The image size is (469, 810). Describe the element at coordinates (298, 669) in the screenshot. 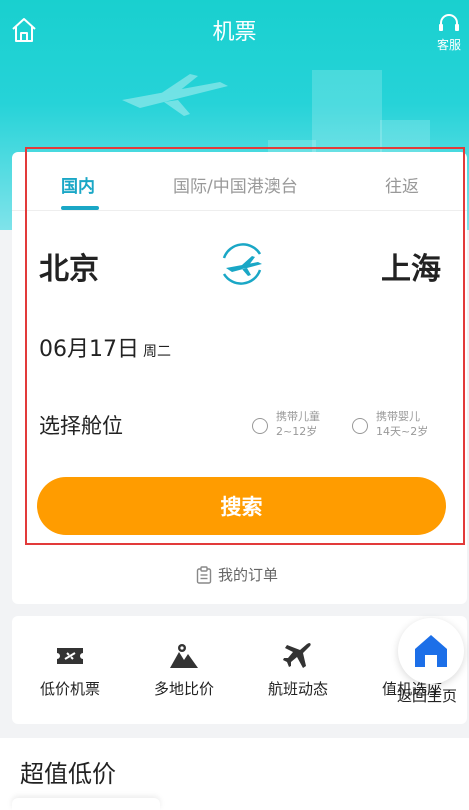

I see `quick-link-flight-status: 航班动态` at that location.